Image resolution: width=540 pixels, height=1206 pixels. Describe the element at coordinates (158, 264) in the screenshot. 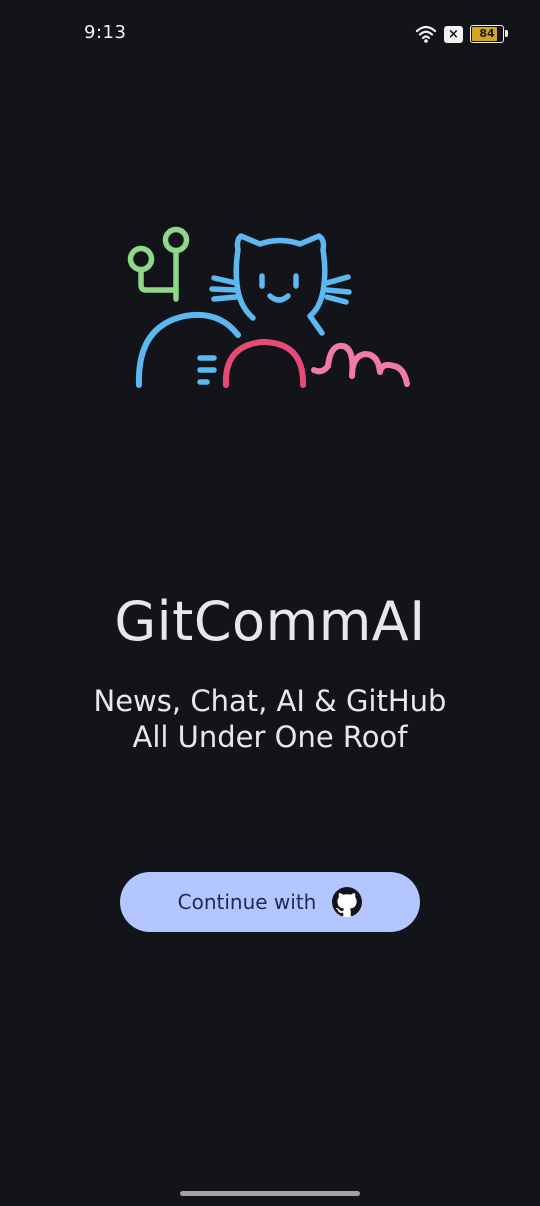

I see `ai-circuit-icon` at that location.